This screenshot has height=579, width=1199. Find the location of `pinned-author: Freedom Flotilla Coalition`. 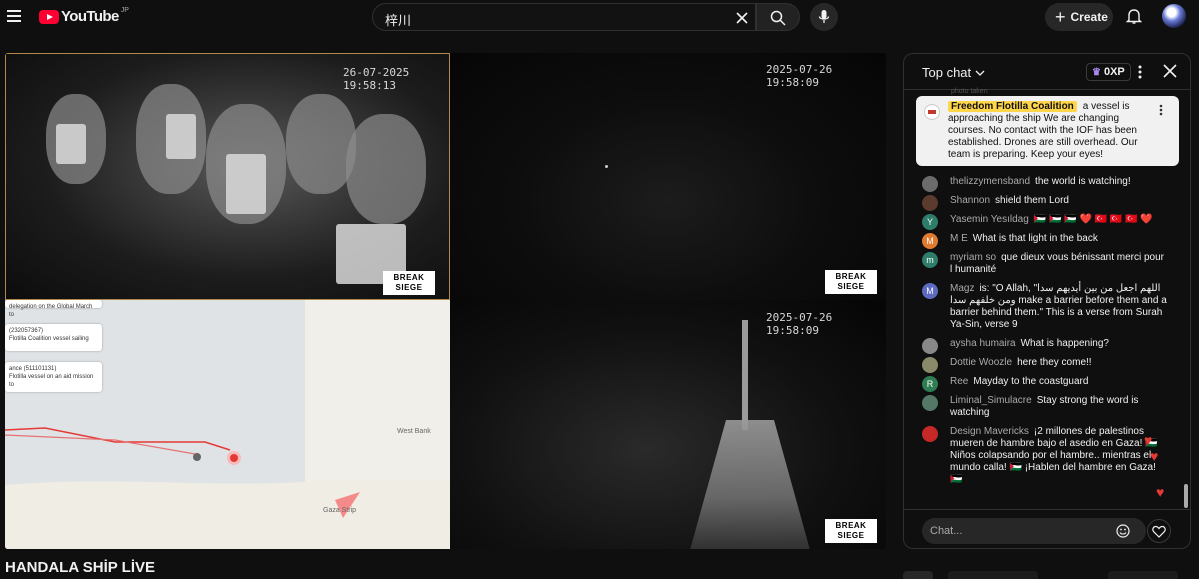

pinned-author: Freedom Flotilla Coalition is located at coordinates (1012, 106).